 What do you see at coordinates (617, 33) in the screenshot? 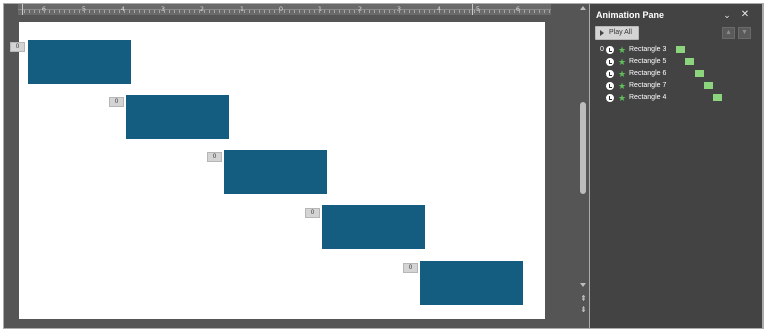
I see `play-all-button: Play All` at bounding box center [617, 33].